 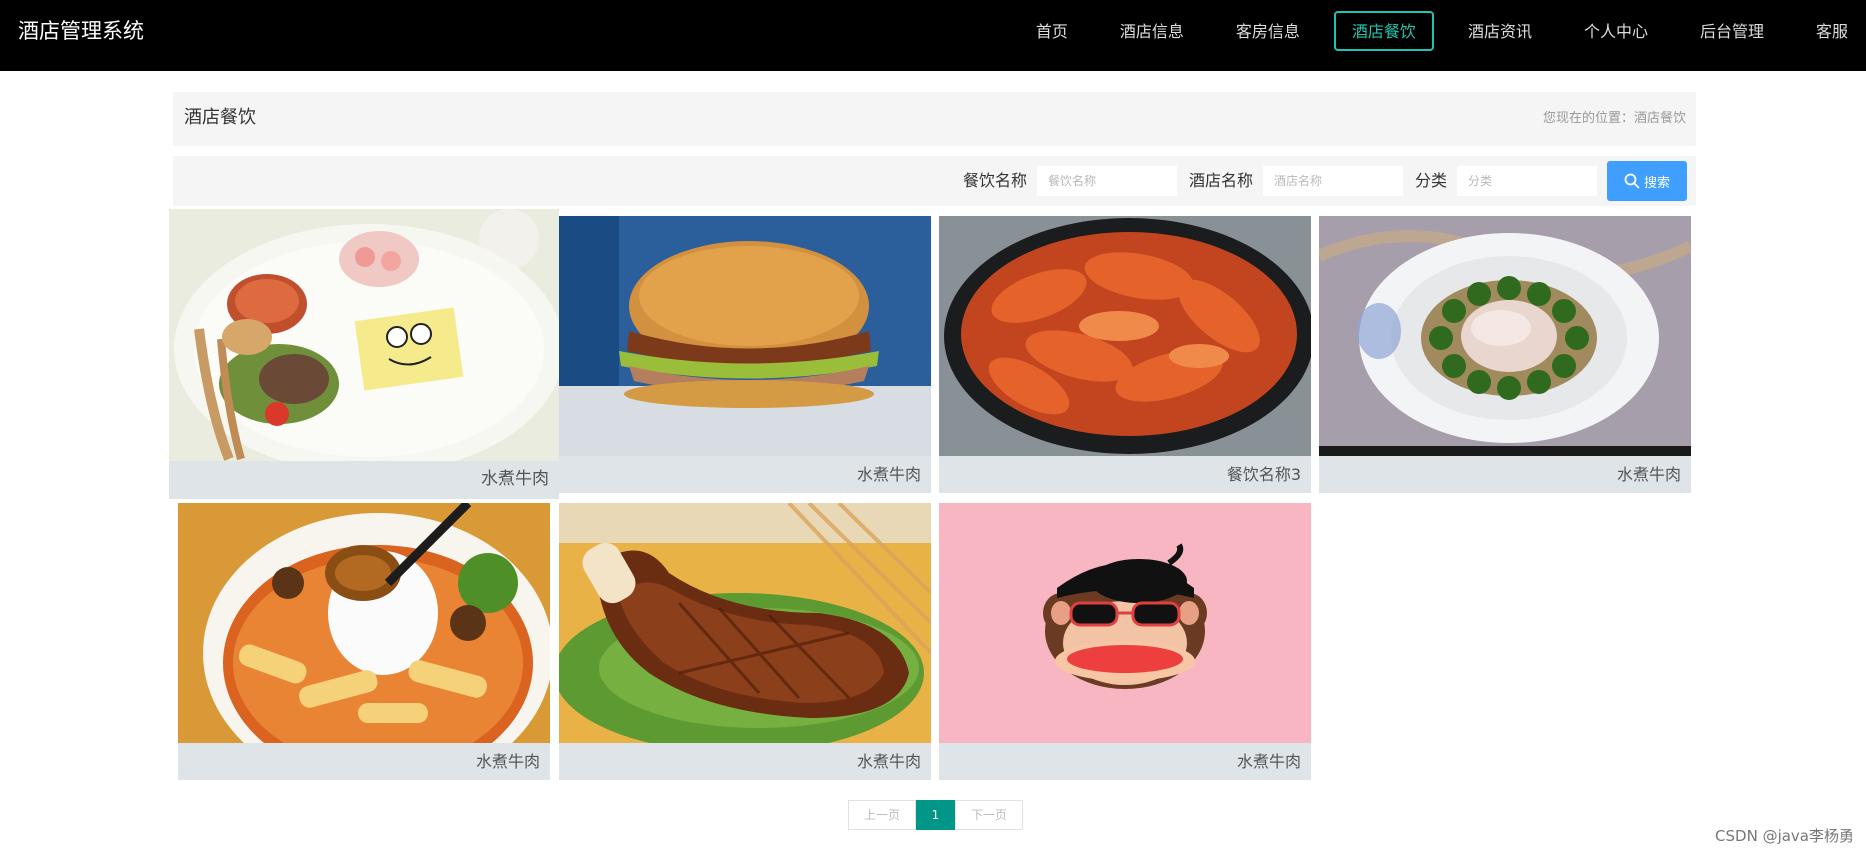 I want to click on search-form: 餐饮名称 酒店名称 分类 搜索, so click(x=1319, y=181).